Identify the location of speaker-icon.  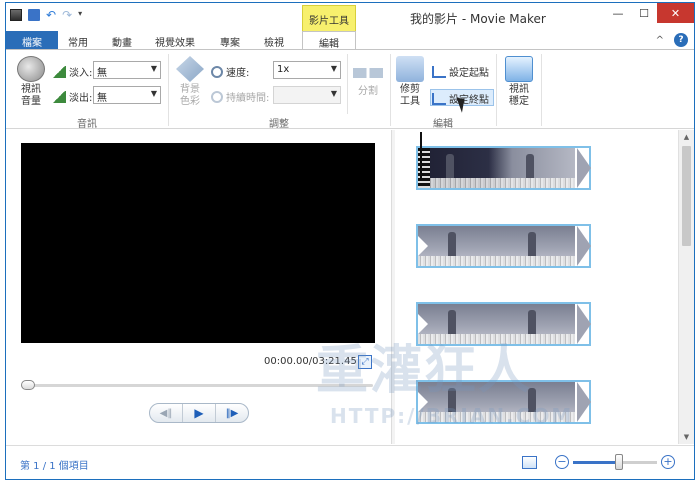
(31, 69).